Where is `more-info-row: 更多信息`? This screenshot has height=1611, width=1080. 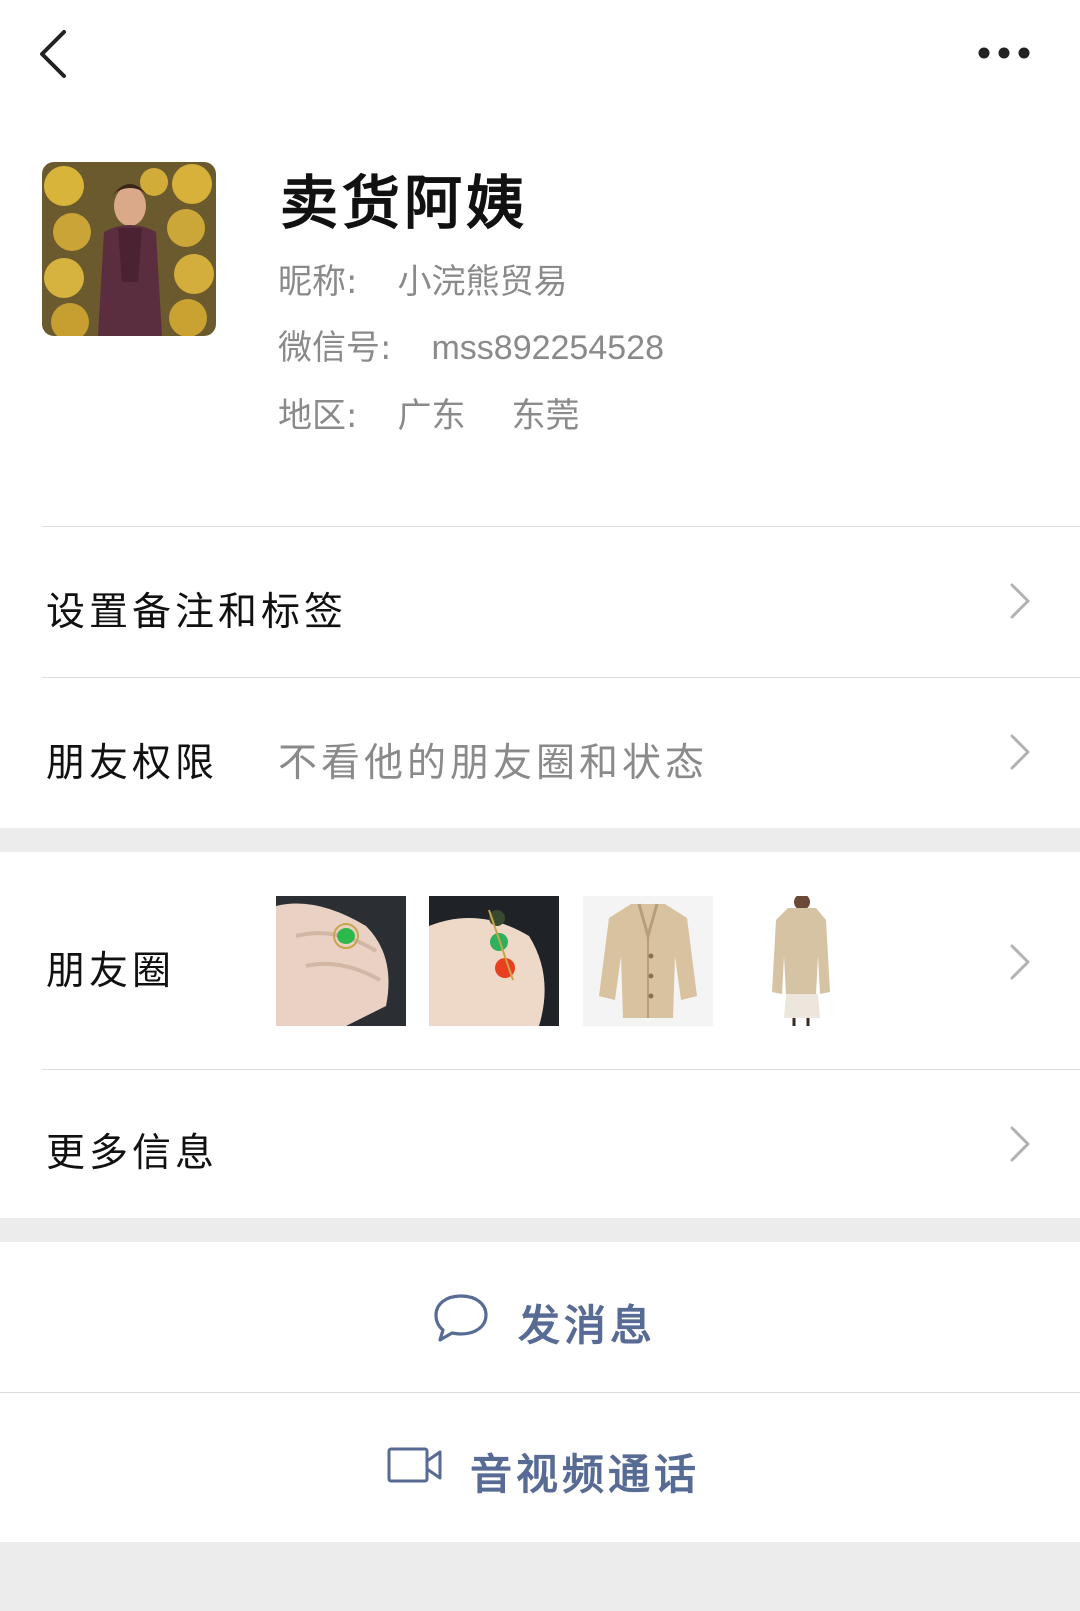 more-info-row: 更多信息 is located at coordinates (540, 1144).